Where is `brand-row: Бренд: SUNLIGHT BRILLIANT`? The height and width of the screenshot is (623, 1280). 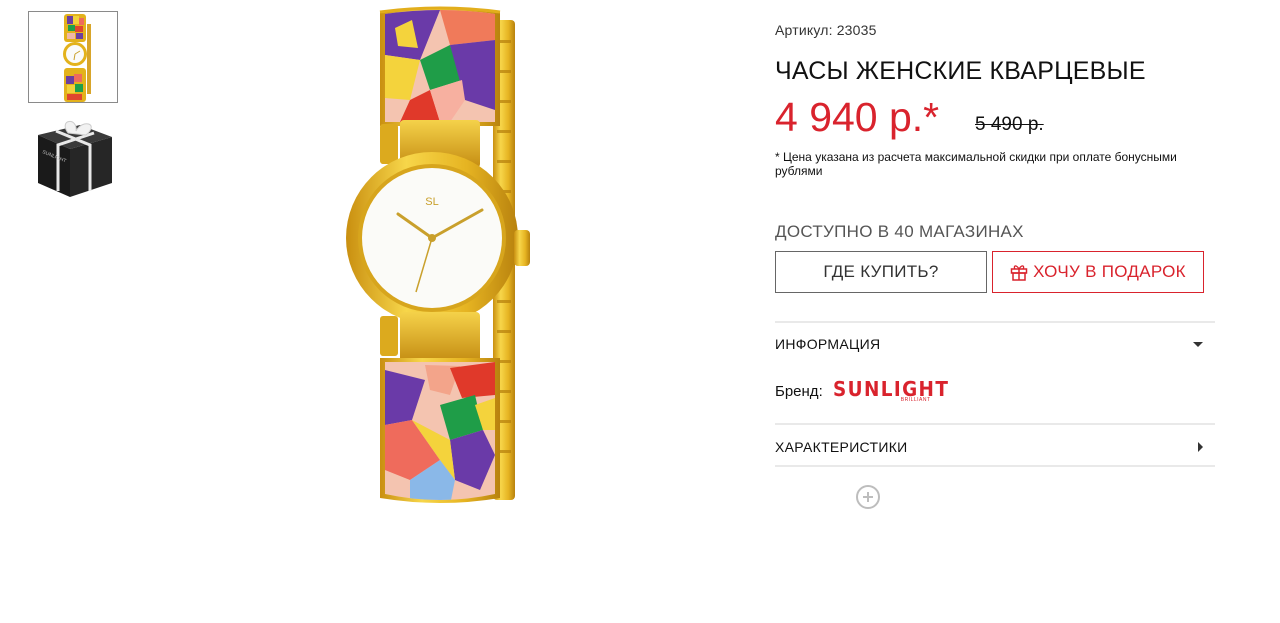
brand-row: Бренд: SUNLIGHT BRILLIANT is located at coordinates (866, 391).